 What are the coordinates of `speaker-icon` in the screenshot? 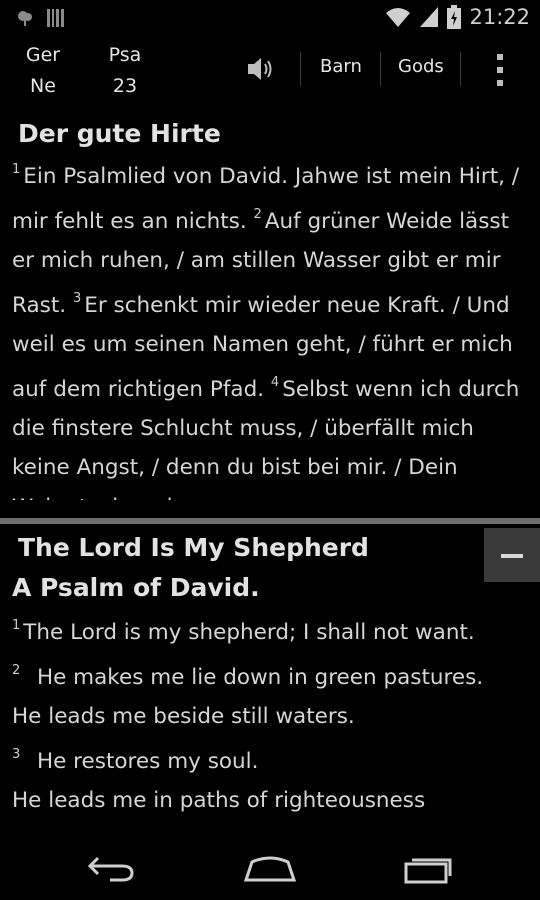 It's located at (260, 73).